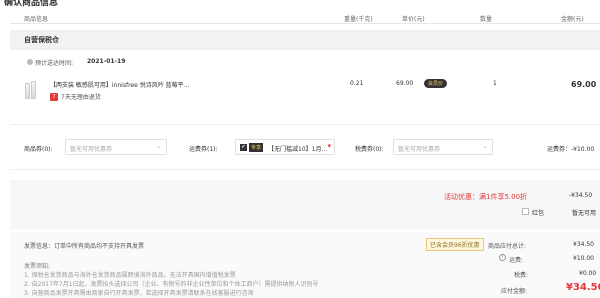 The height and width of the screenshot is (298, 600). I want to click on shipping-label: 运费:, so click(516, 260).